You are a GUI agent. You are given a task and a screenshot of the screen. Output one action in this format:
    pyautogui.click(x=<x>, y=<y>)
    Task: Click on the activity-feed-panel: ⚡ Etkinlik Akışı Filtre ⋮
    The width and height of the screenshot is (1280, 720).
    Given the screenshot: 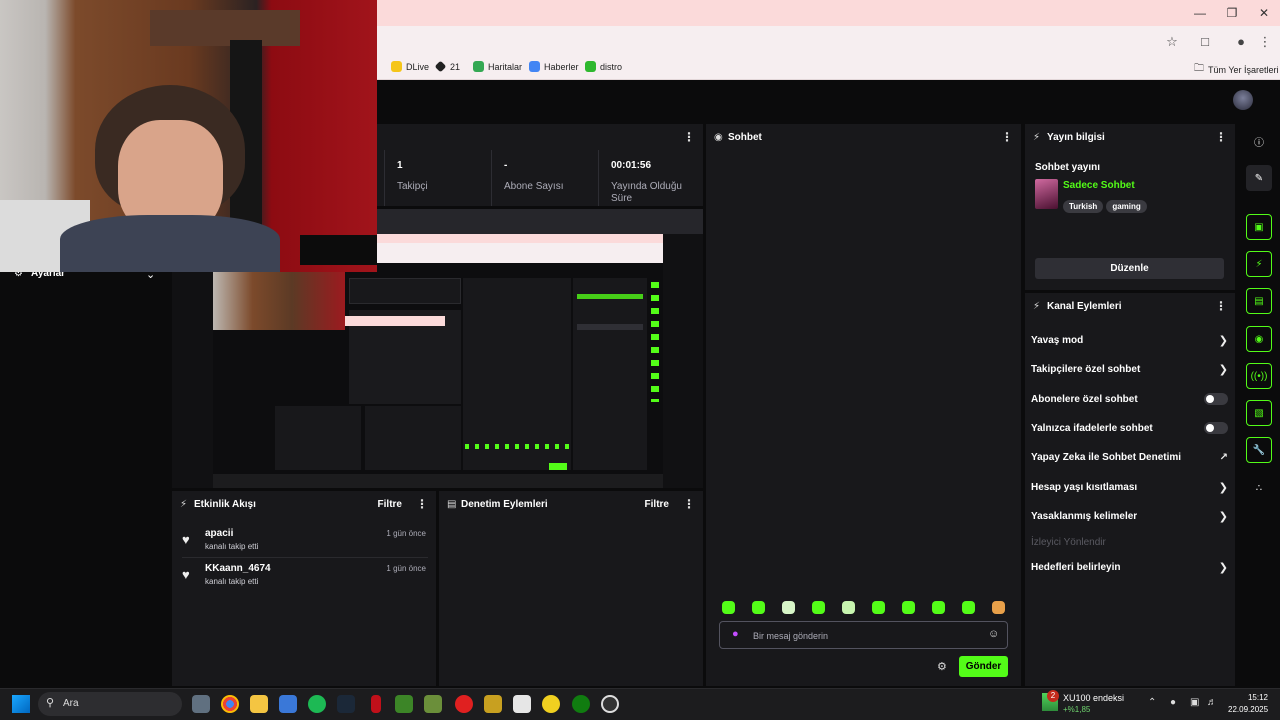 What is the action you would take?
    pyautogui.click(x=304, y=588)
    